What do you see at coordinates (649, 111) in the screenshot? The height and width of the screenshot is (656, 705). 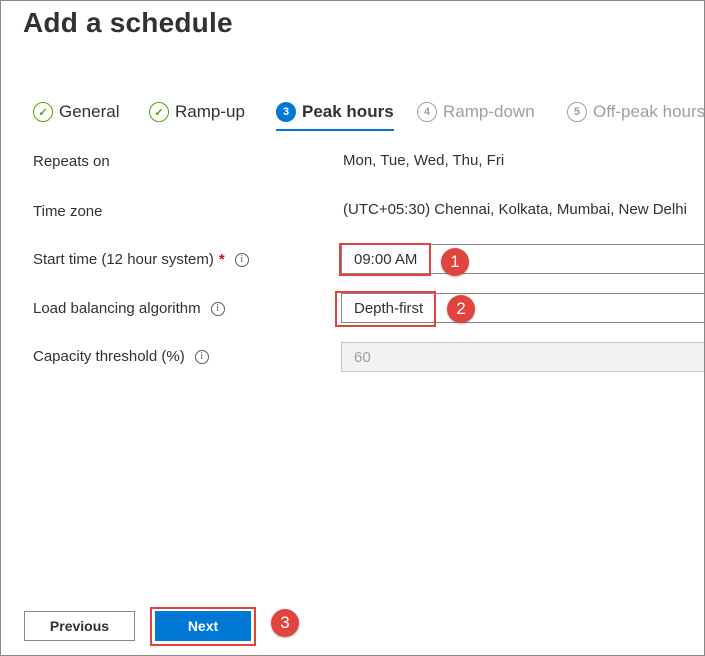 I see `tab-label: Off-peak hours` at bounding box center [649, 111].